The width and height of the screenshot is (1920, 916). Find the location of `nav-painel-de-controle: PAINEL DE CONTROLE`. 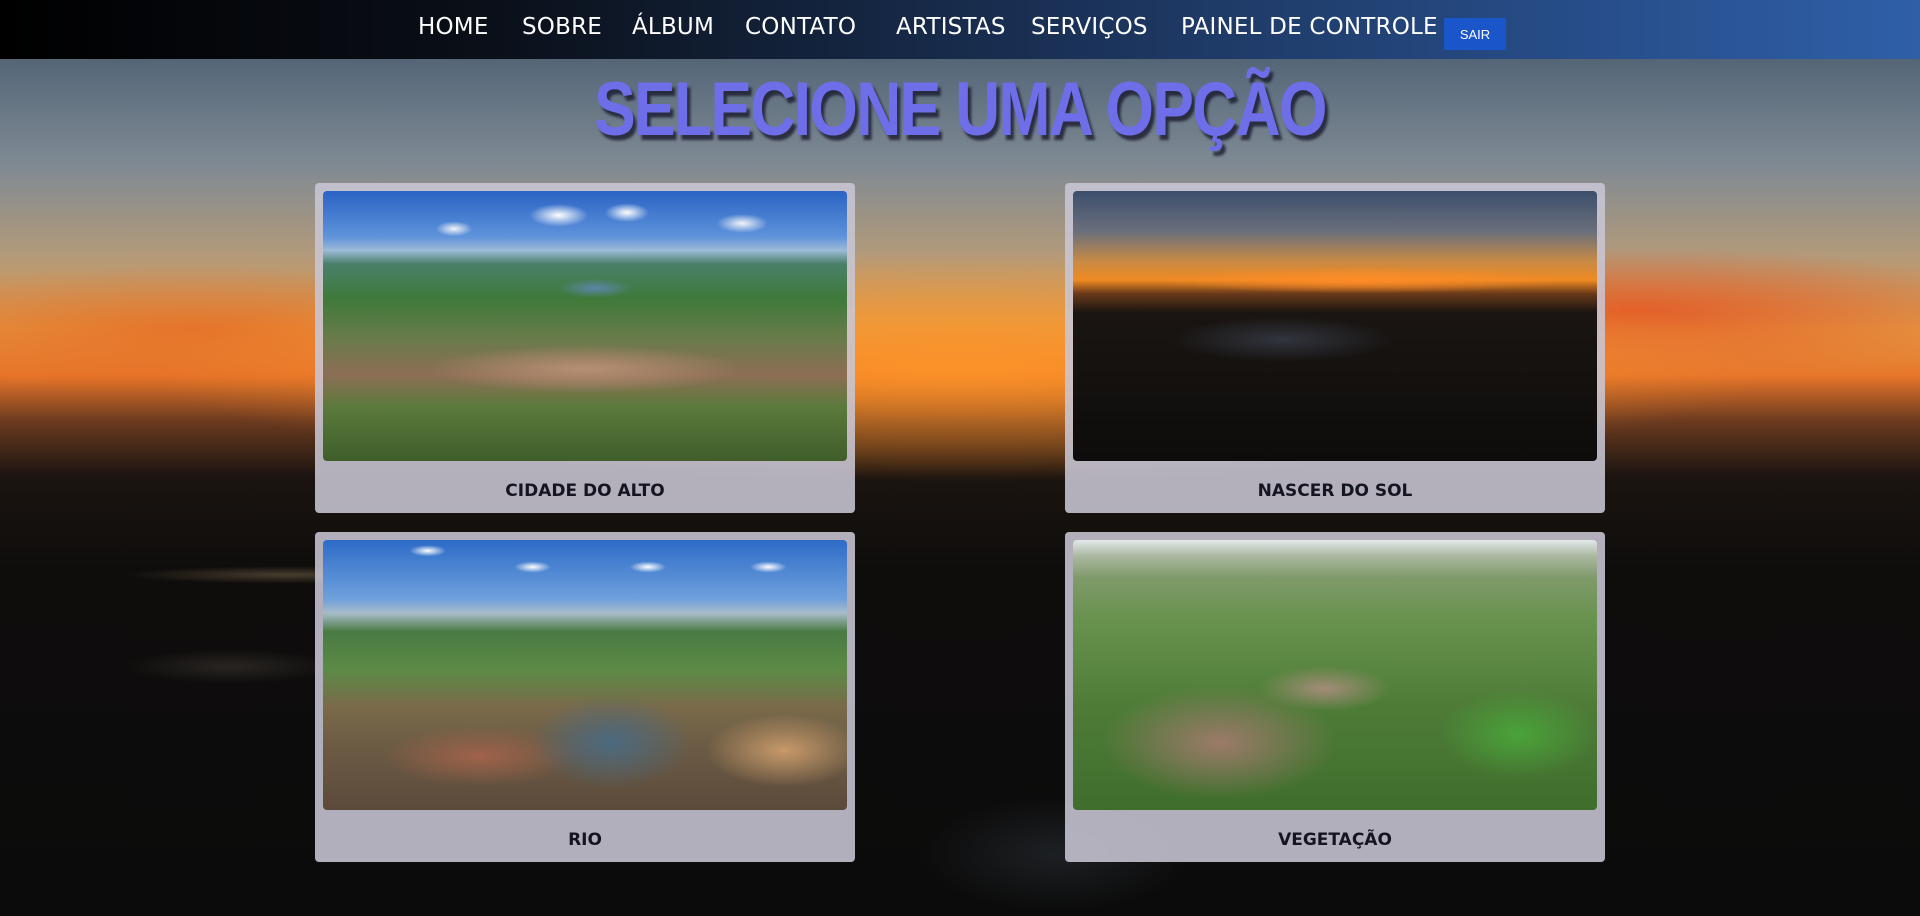

nav-painel-de-controle: PAINEL DE CONTROLE is located at coordinates (1309, 27).